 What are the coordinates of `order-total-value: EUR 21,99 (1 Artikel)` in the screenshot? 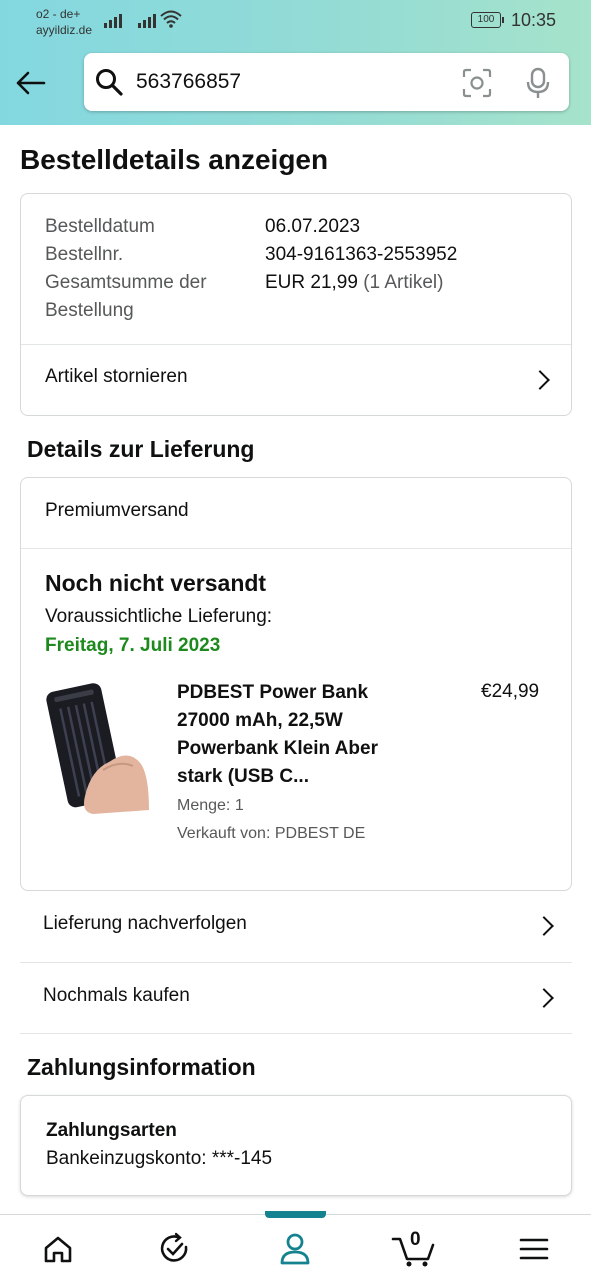 It's located at (354, 283).